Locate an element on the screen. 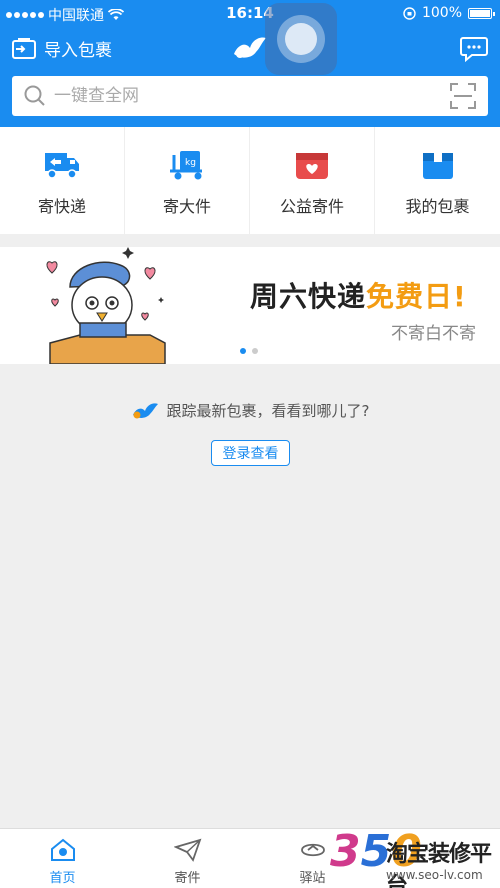 The height and width of the screenshot is (888, 500). quick-menu: 寄快递 kg 寄大件 公益寄件 我的包裹 is located at coordinates (250, 180).